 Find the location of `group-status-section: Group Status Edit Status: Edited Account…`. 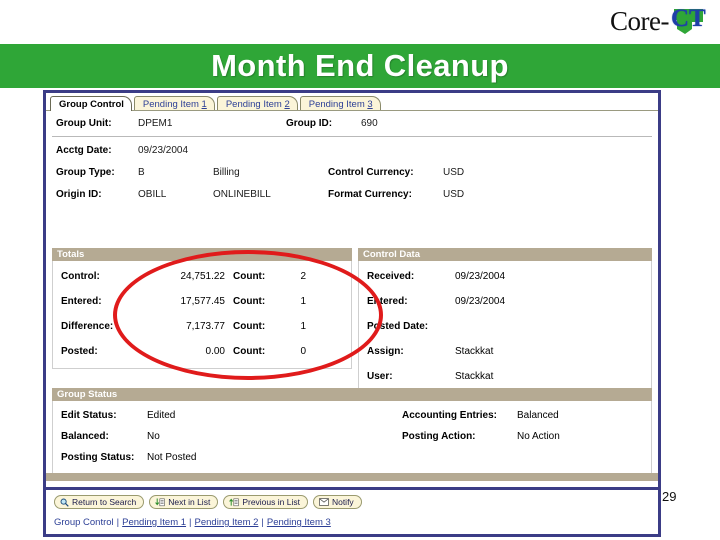

group-status-section: Group Status Edit Status: Edited Account… is located at coordinates (352, 431).